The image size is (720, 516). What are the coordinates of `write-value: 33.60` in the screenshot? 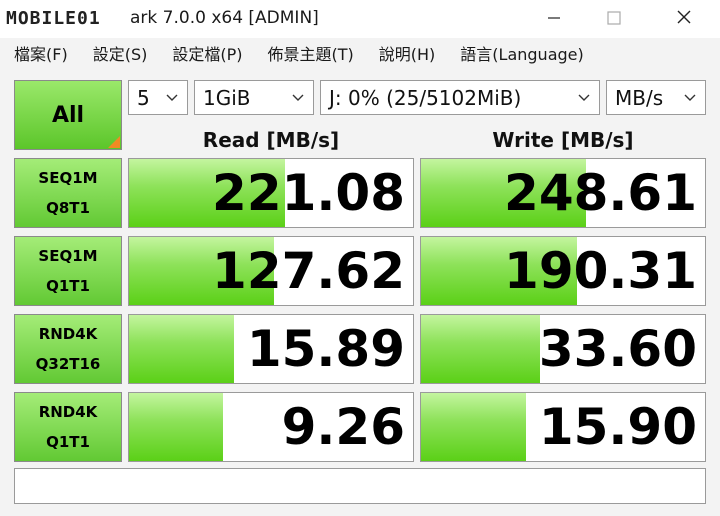 It's located at (617, 349).